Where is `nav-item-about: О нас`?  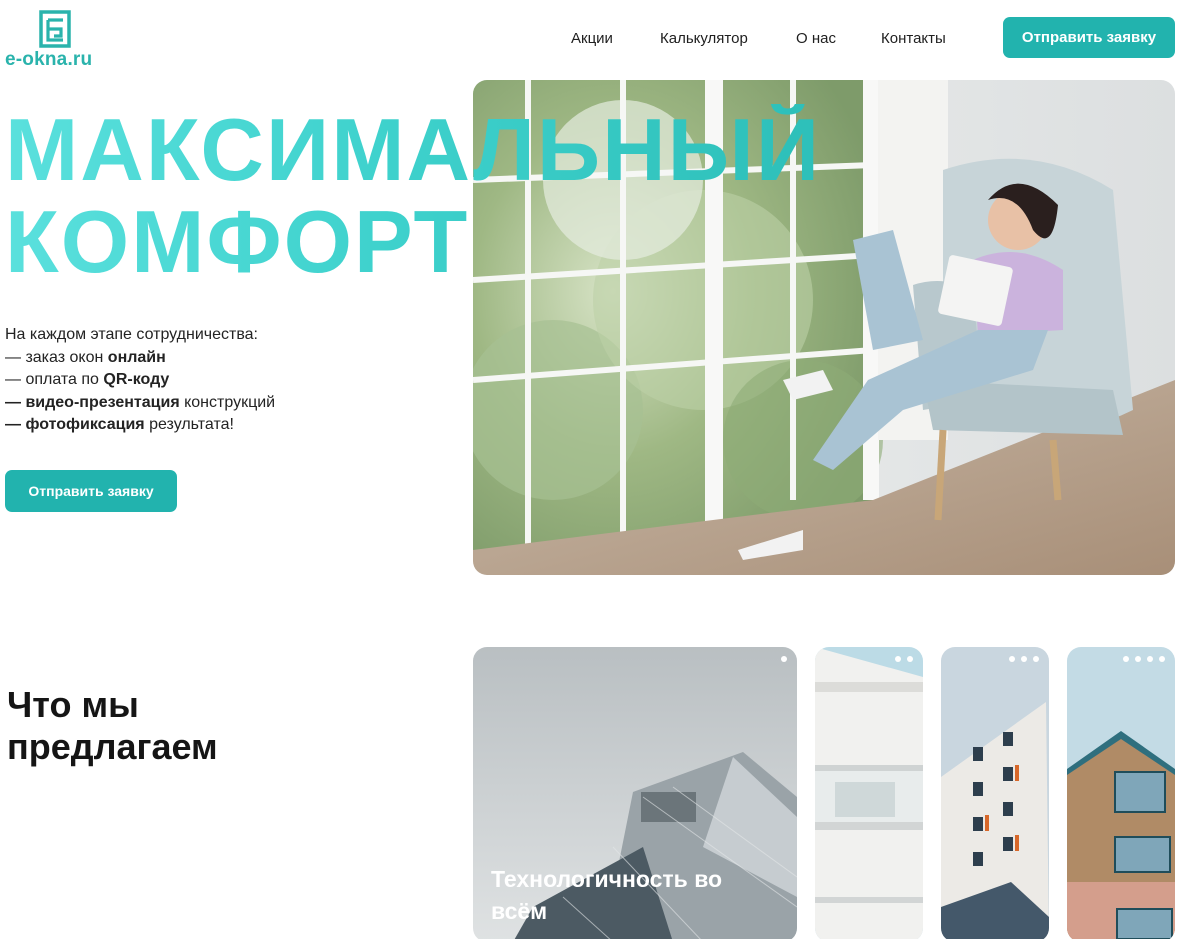 nav-item-about: О нас is located at coordinates (816, 38).